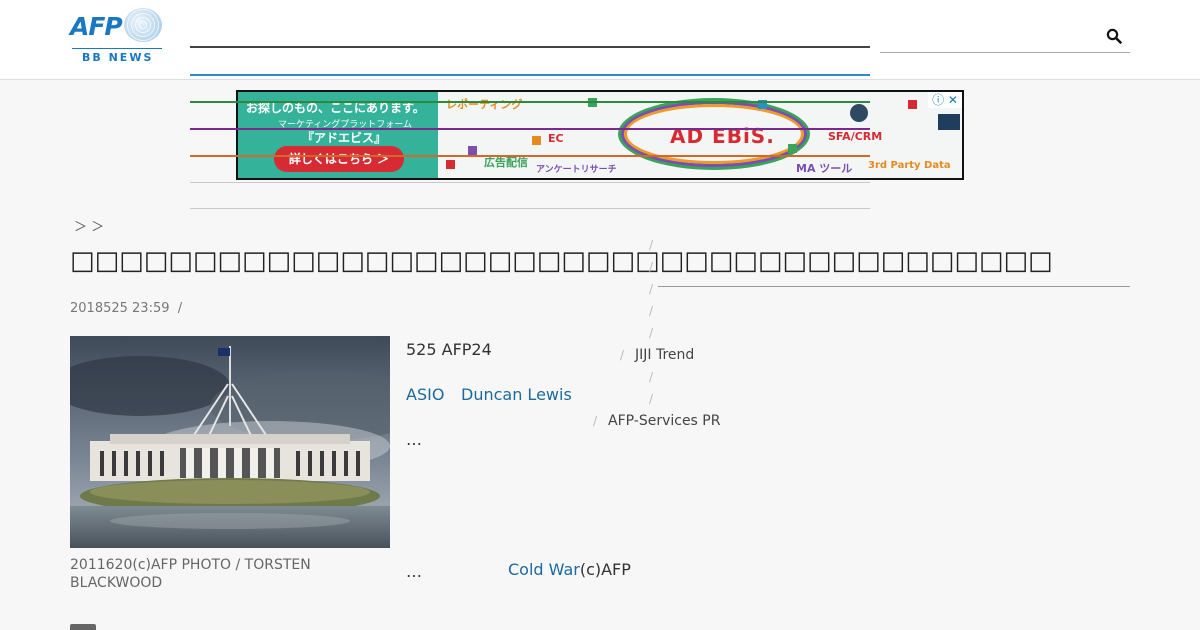 This screenshot has height=630, width=1200. What do you see at coordinates (1114, 36) in the screenshot?
I see `search-icon` at bounding box center [1114, 36].